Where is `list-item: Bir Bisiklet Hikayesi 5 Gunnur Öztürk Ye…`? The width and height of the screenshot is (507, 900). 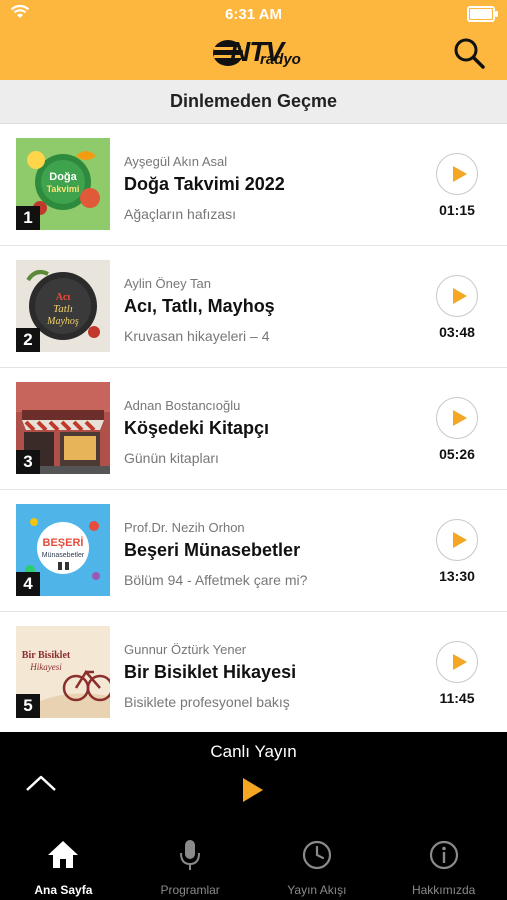 list-item: Bir Bisiklet Hikayesi 5 Gunnur Öztürk Ye… is located at coordinates (253, 673).